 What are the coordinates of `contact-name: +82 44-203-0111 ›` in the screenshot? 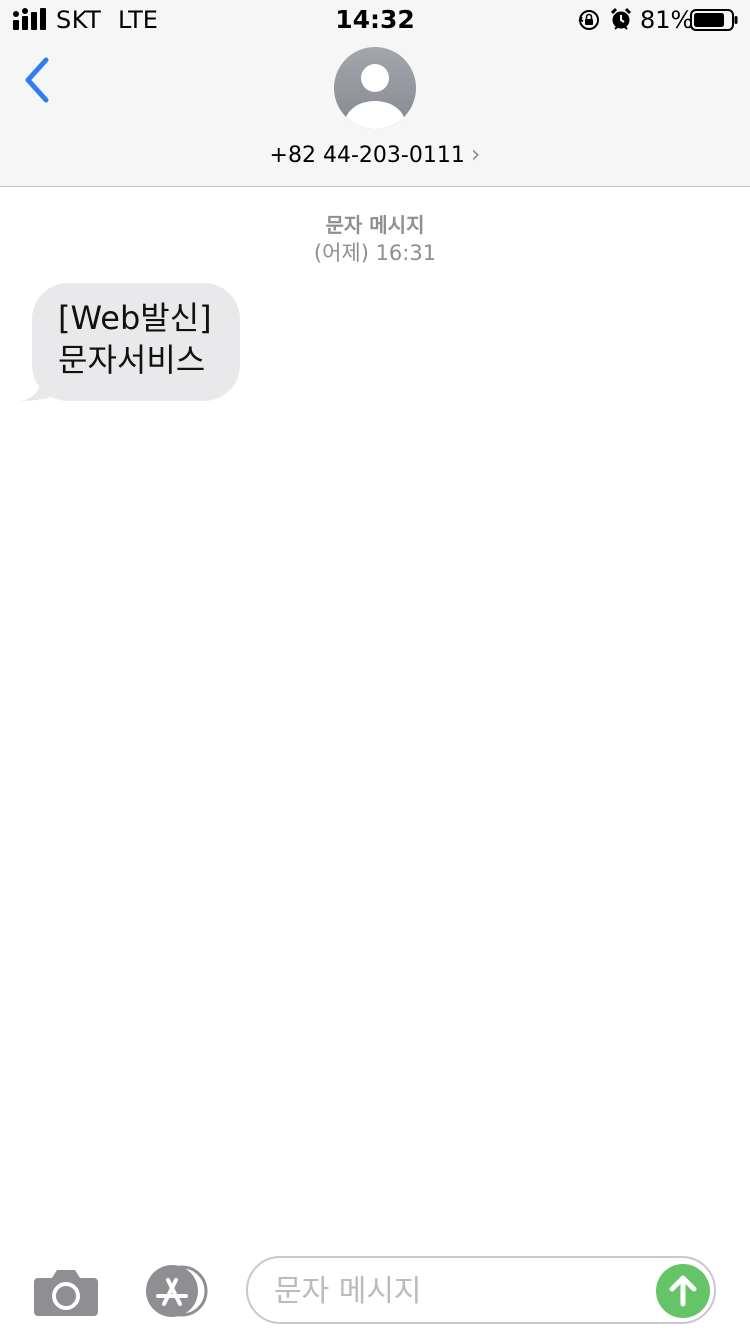 It's located at (375, 154).